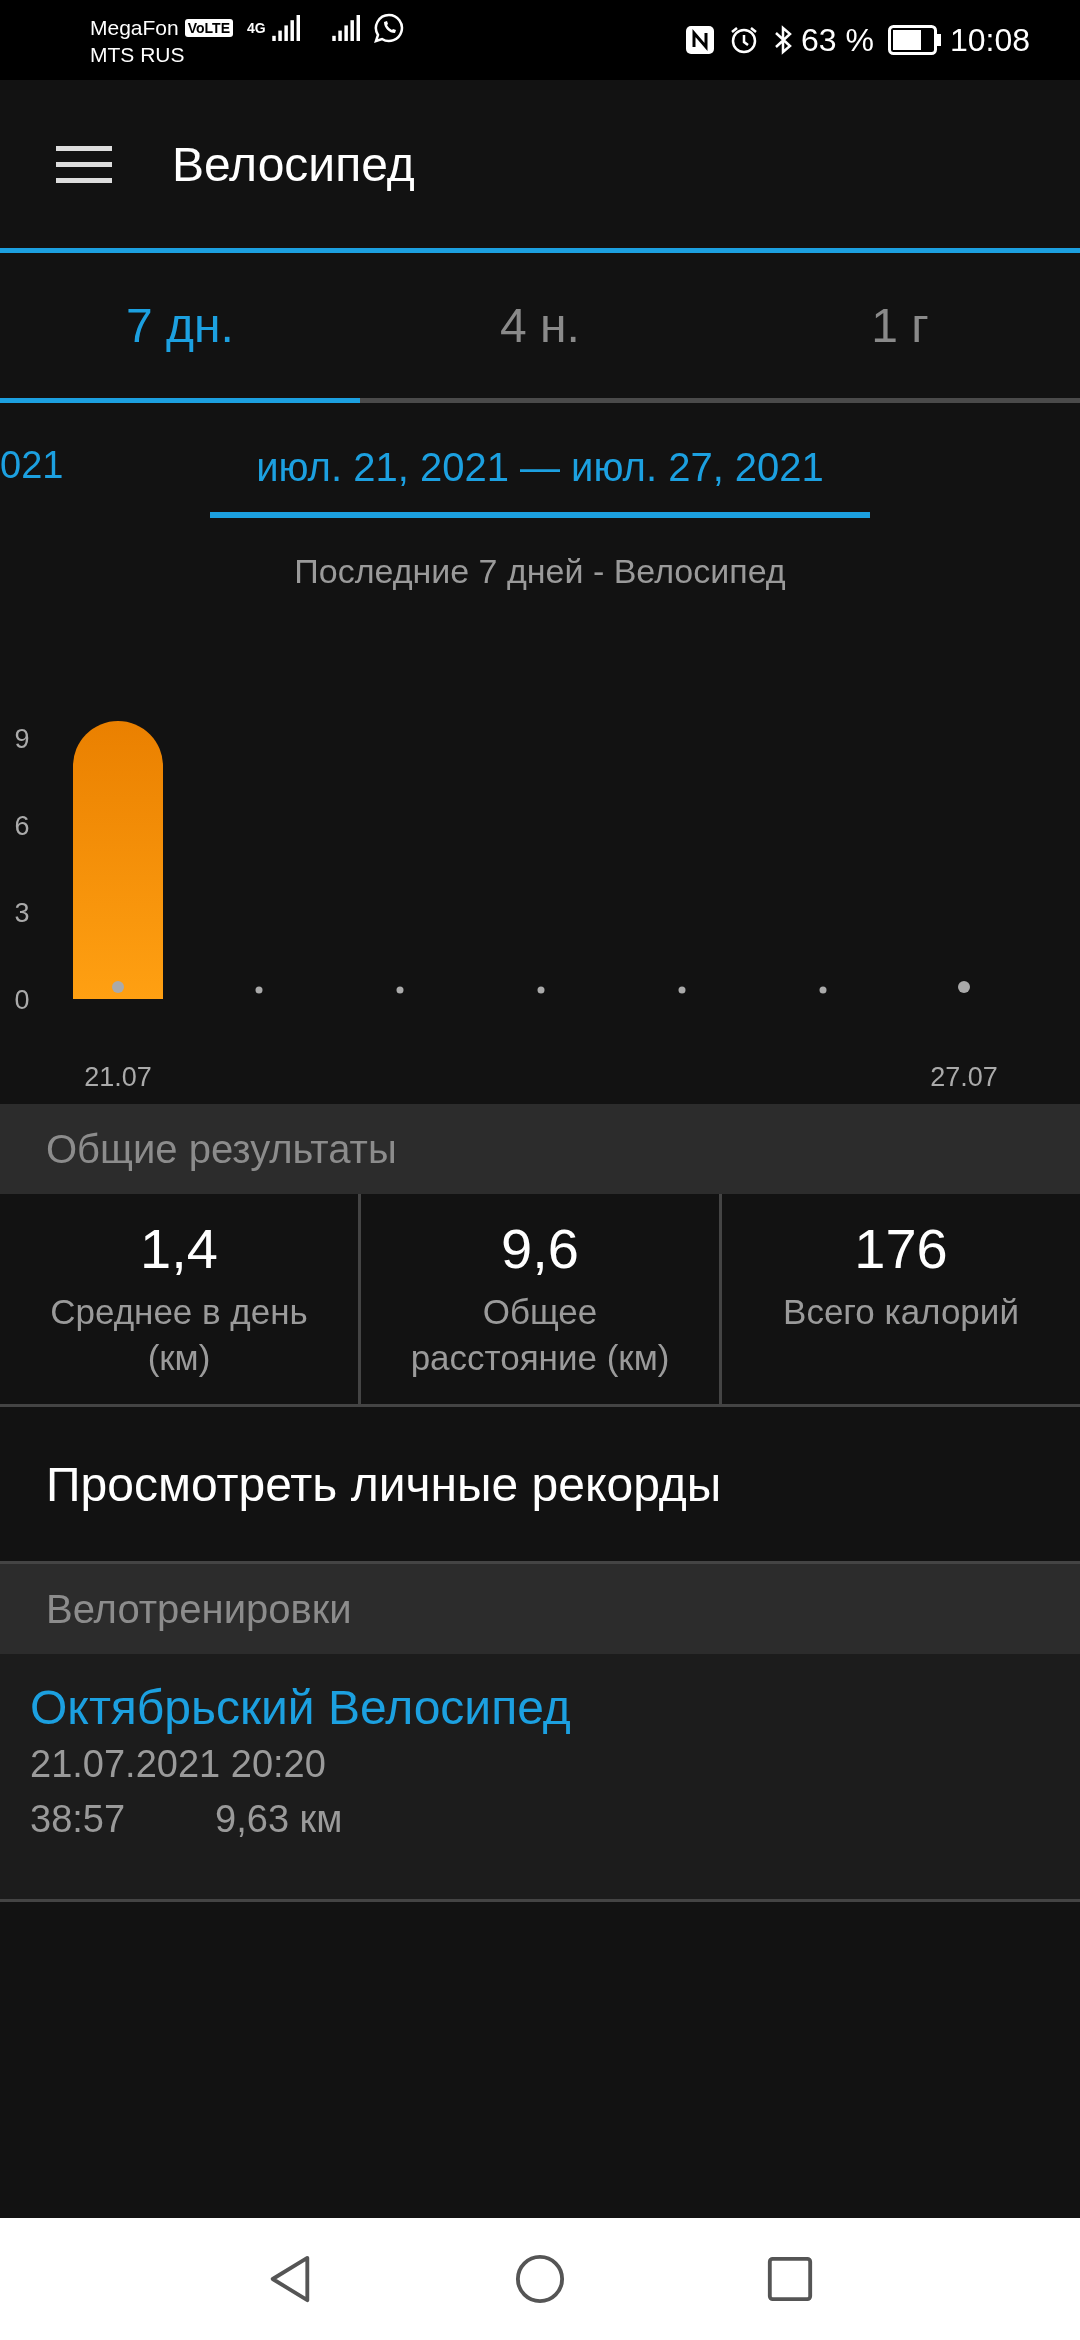 The image size is (1080, 2340). I want to click on axis-date-label: 21.07, so click(118, 1077).